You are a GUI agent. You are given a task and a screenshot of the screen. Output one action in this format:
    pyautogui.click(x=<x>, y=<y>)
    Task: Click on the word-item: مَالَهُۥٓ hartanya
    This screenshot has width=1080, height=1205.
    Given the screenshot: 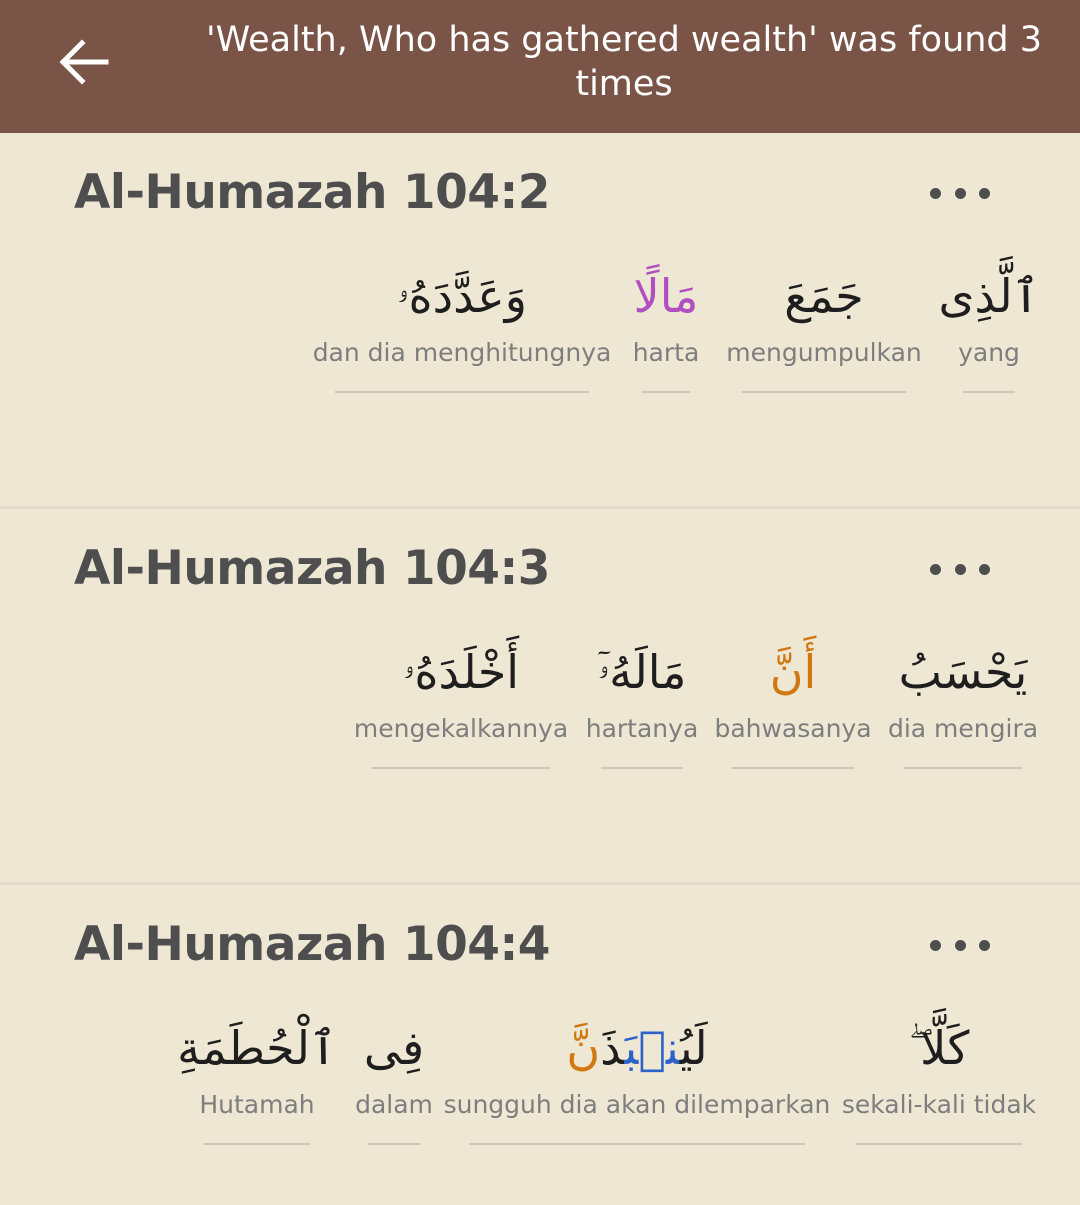 What is the action you would take?
    pyautogui.click(x=642, y=698)
    